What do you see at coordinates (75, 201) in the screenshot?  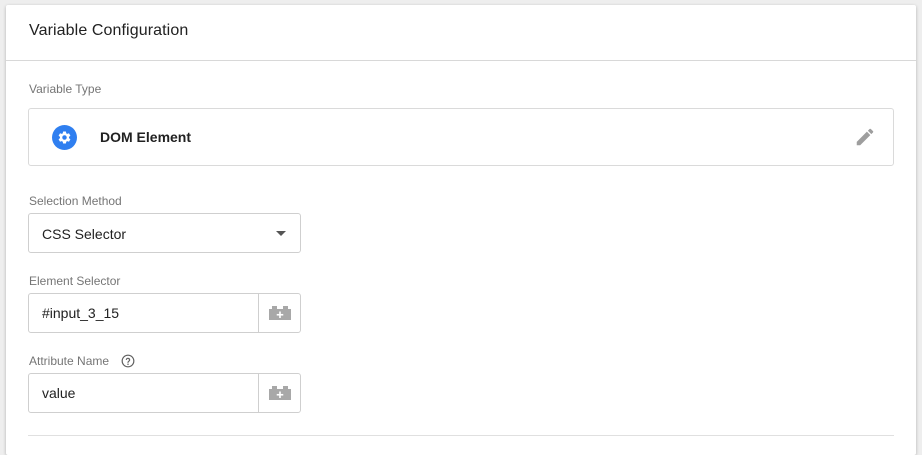 I see `selection-method-label: Selection Method` at bounding box center [75, 201].